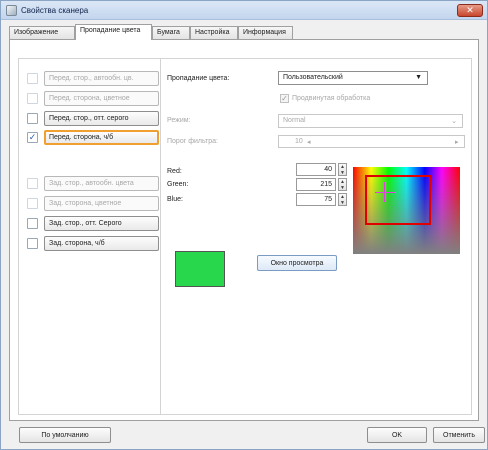 Image resolution: width=488 pixels, height=450 pixels. Describe the element at coordinates (342, 199) in the screenshot. I see `blue-spinner: ▲ ▼` at that location.